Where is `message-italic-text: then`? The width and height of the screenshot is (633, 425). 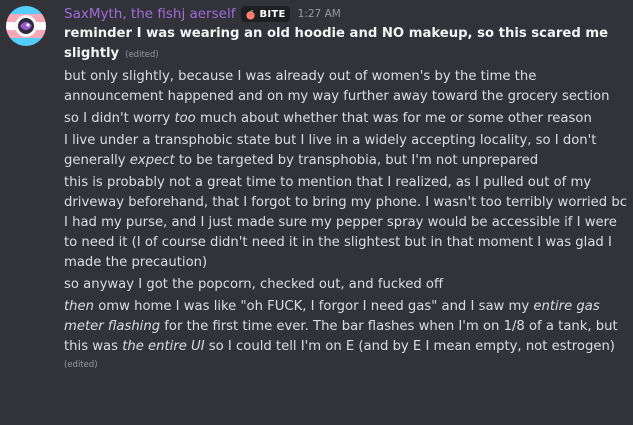 message-italic-text: then is located at coordinates (79, 306).